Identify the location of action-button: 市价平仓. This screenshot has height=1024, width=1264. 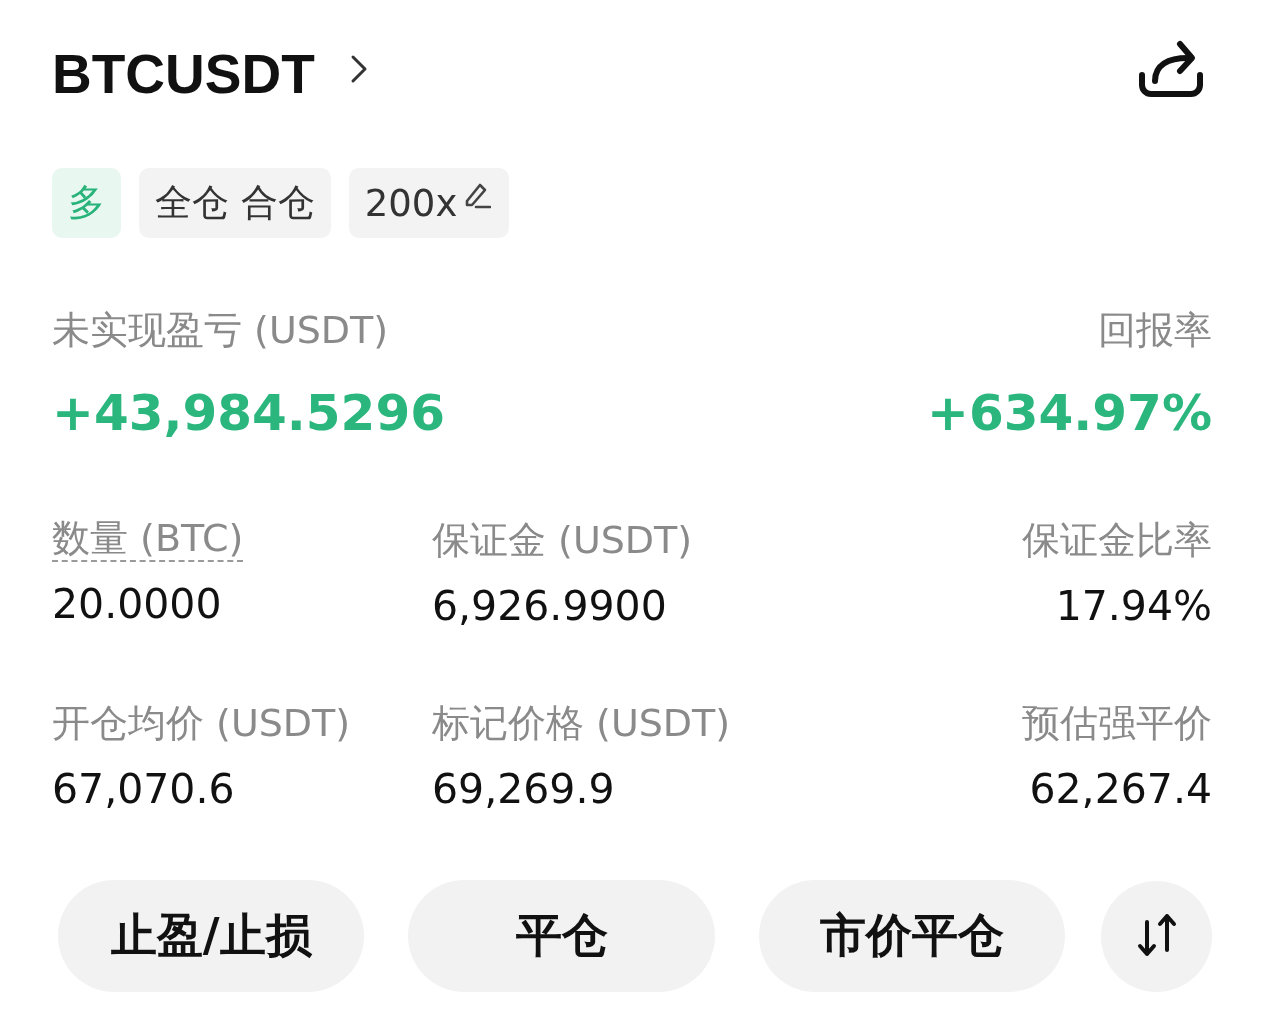
(912, 936).